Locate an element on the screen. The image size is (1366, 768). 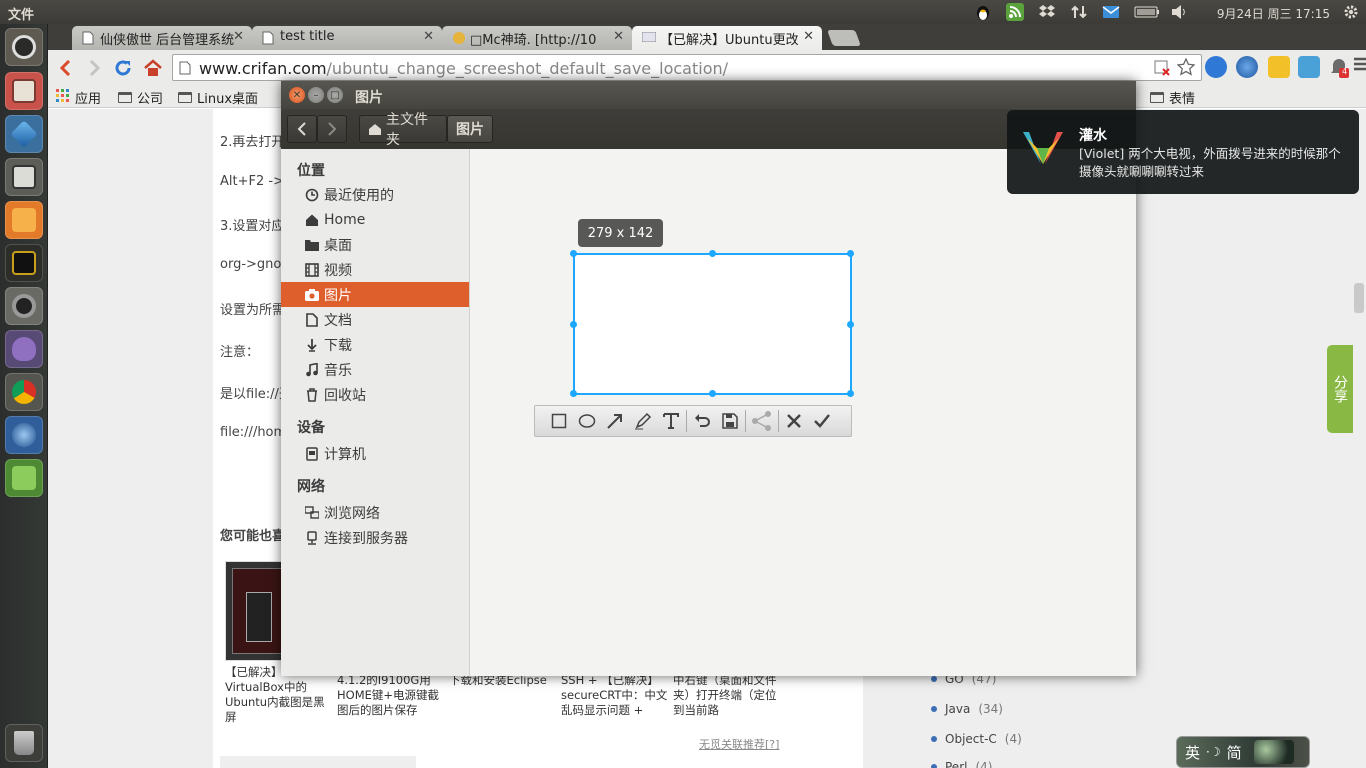
bookmark-folder: Linux桌面 is located at coordinates (218, 97).